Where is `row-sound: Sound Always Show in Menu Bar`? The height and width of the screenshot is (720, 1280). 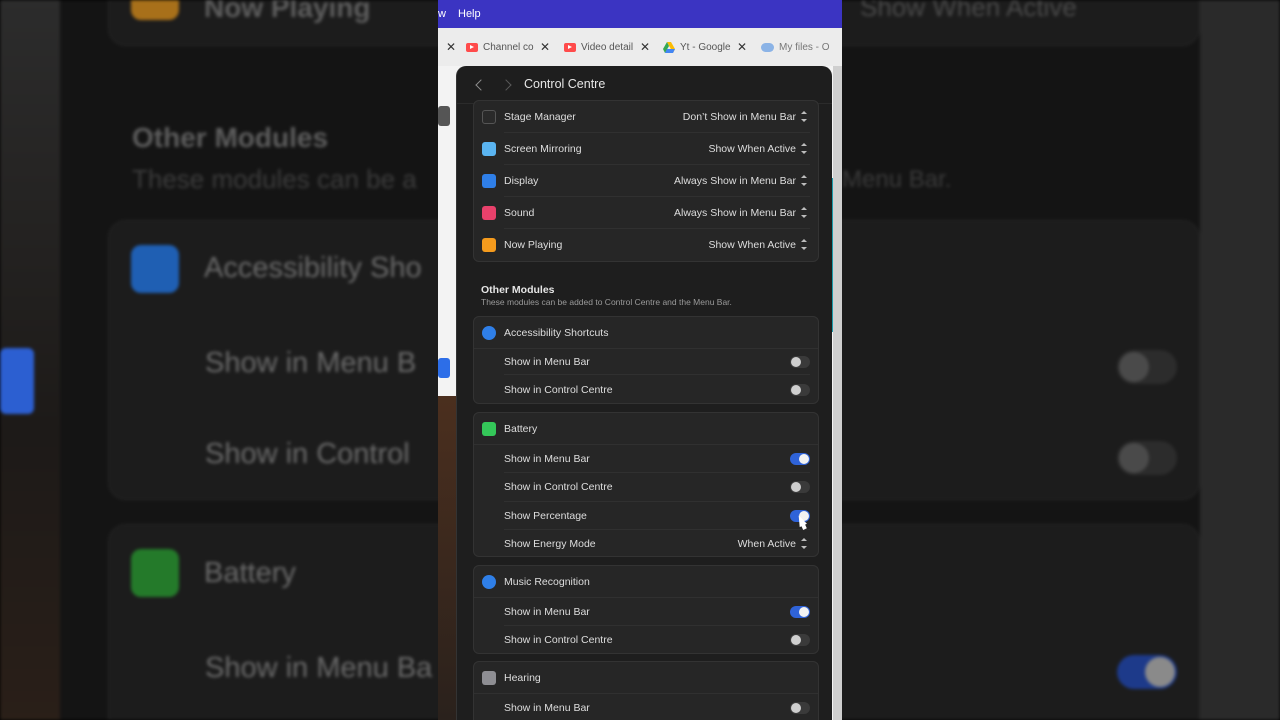 row-sound: Sound Always Show in Menu Bar is located at coordinates (646, 213).